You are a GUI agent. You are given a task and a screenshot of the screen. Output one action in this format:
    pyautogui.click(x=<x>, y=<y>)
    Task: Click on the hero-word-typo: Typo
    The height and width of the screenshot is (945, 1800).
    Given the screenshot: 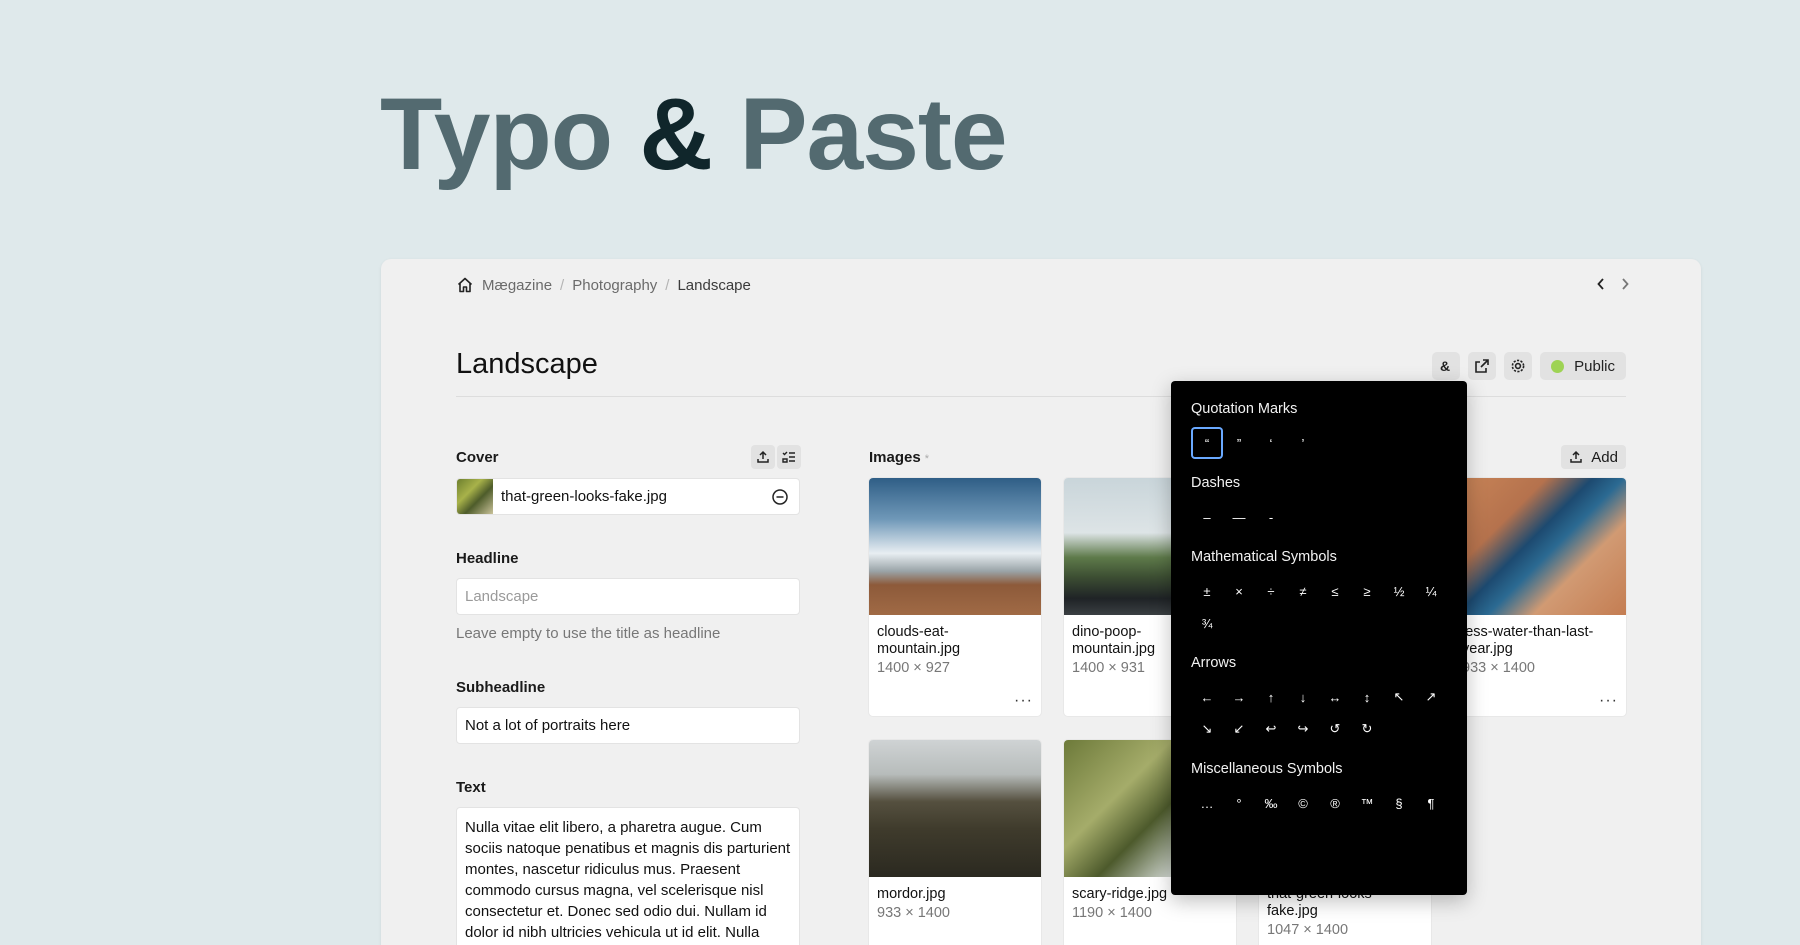 What is the action you would take?
    pyautogui.click(x=496, y=134)
    